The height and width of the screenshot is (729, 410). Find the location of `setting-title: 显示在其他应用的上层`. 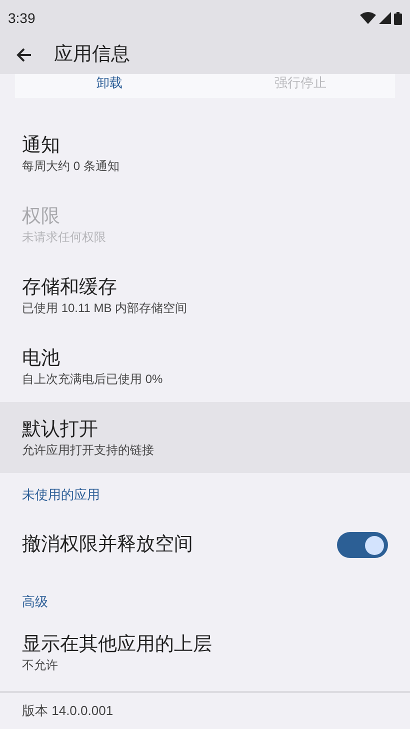

setting-title: 显示在其他应用的上层 is located at coordinates (117, 644).